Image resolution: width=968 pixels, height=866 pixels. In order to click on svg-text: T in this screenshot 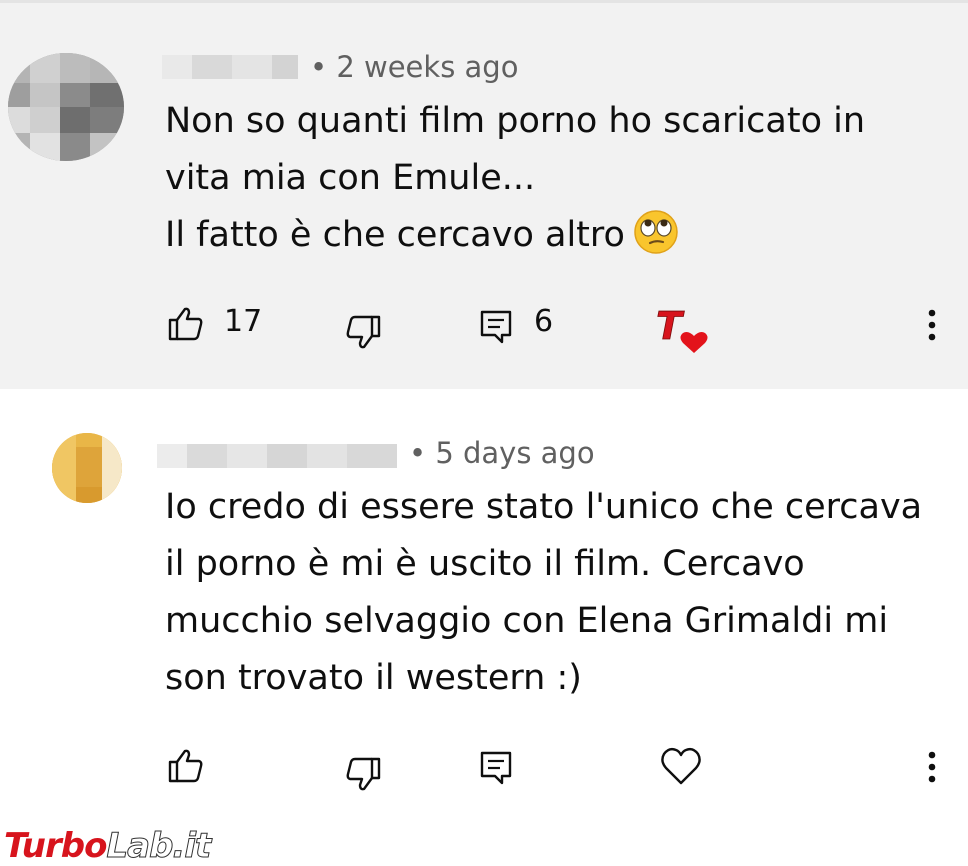, I will do `click(670, 326)`.